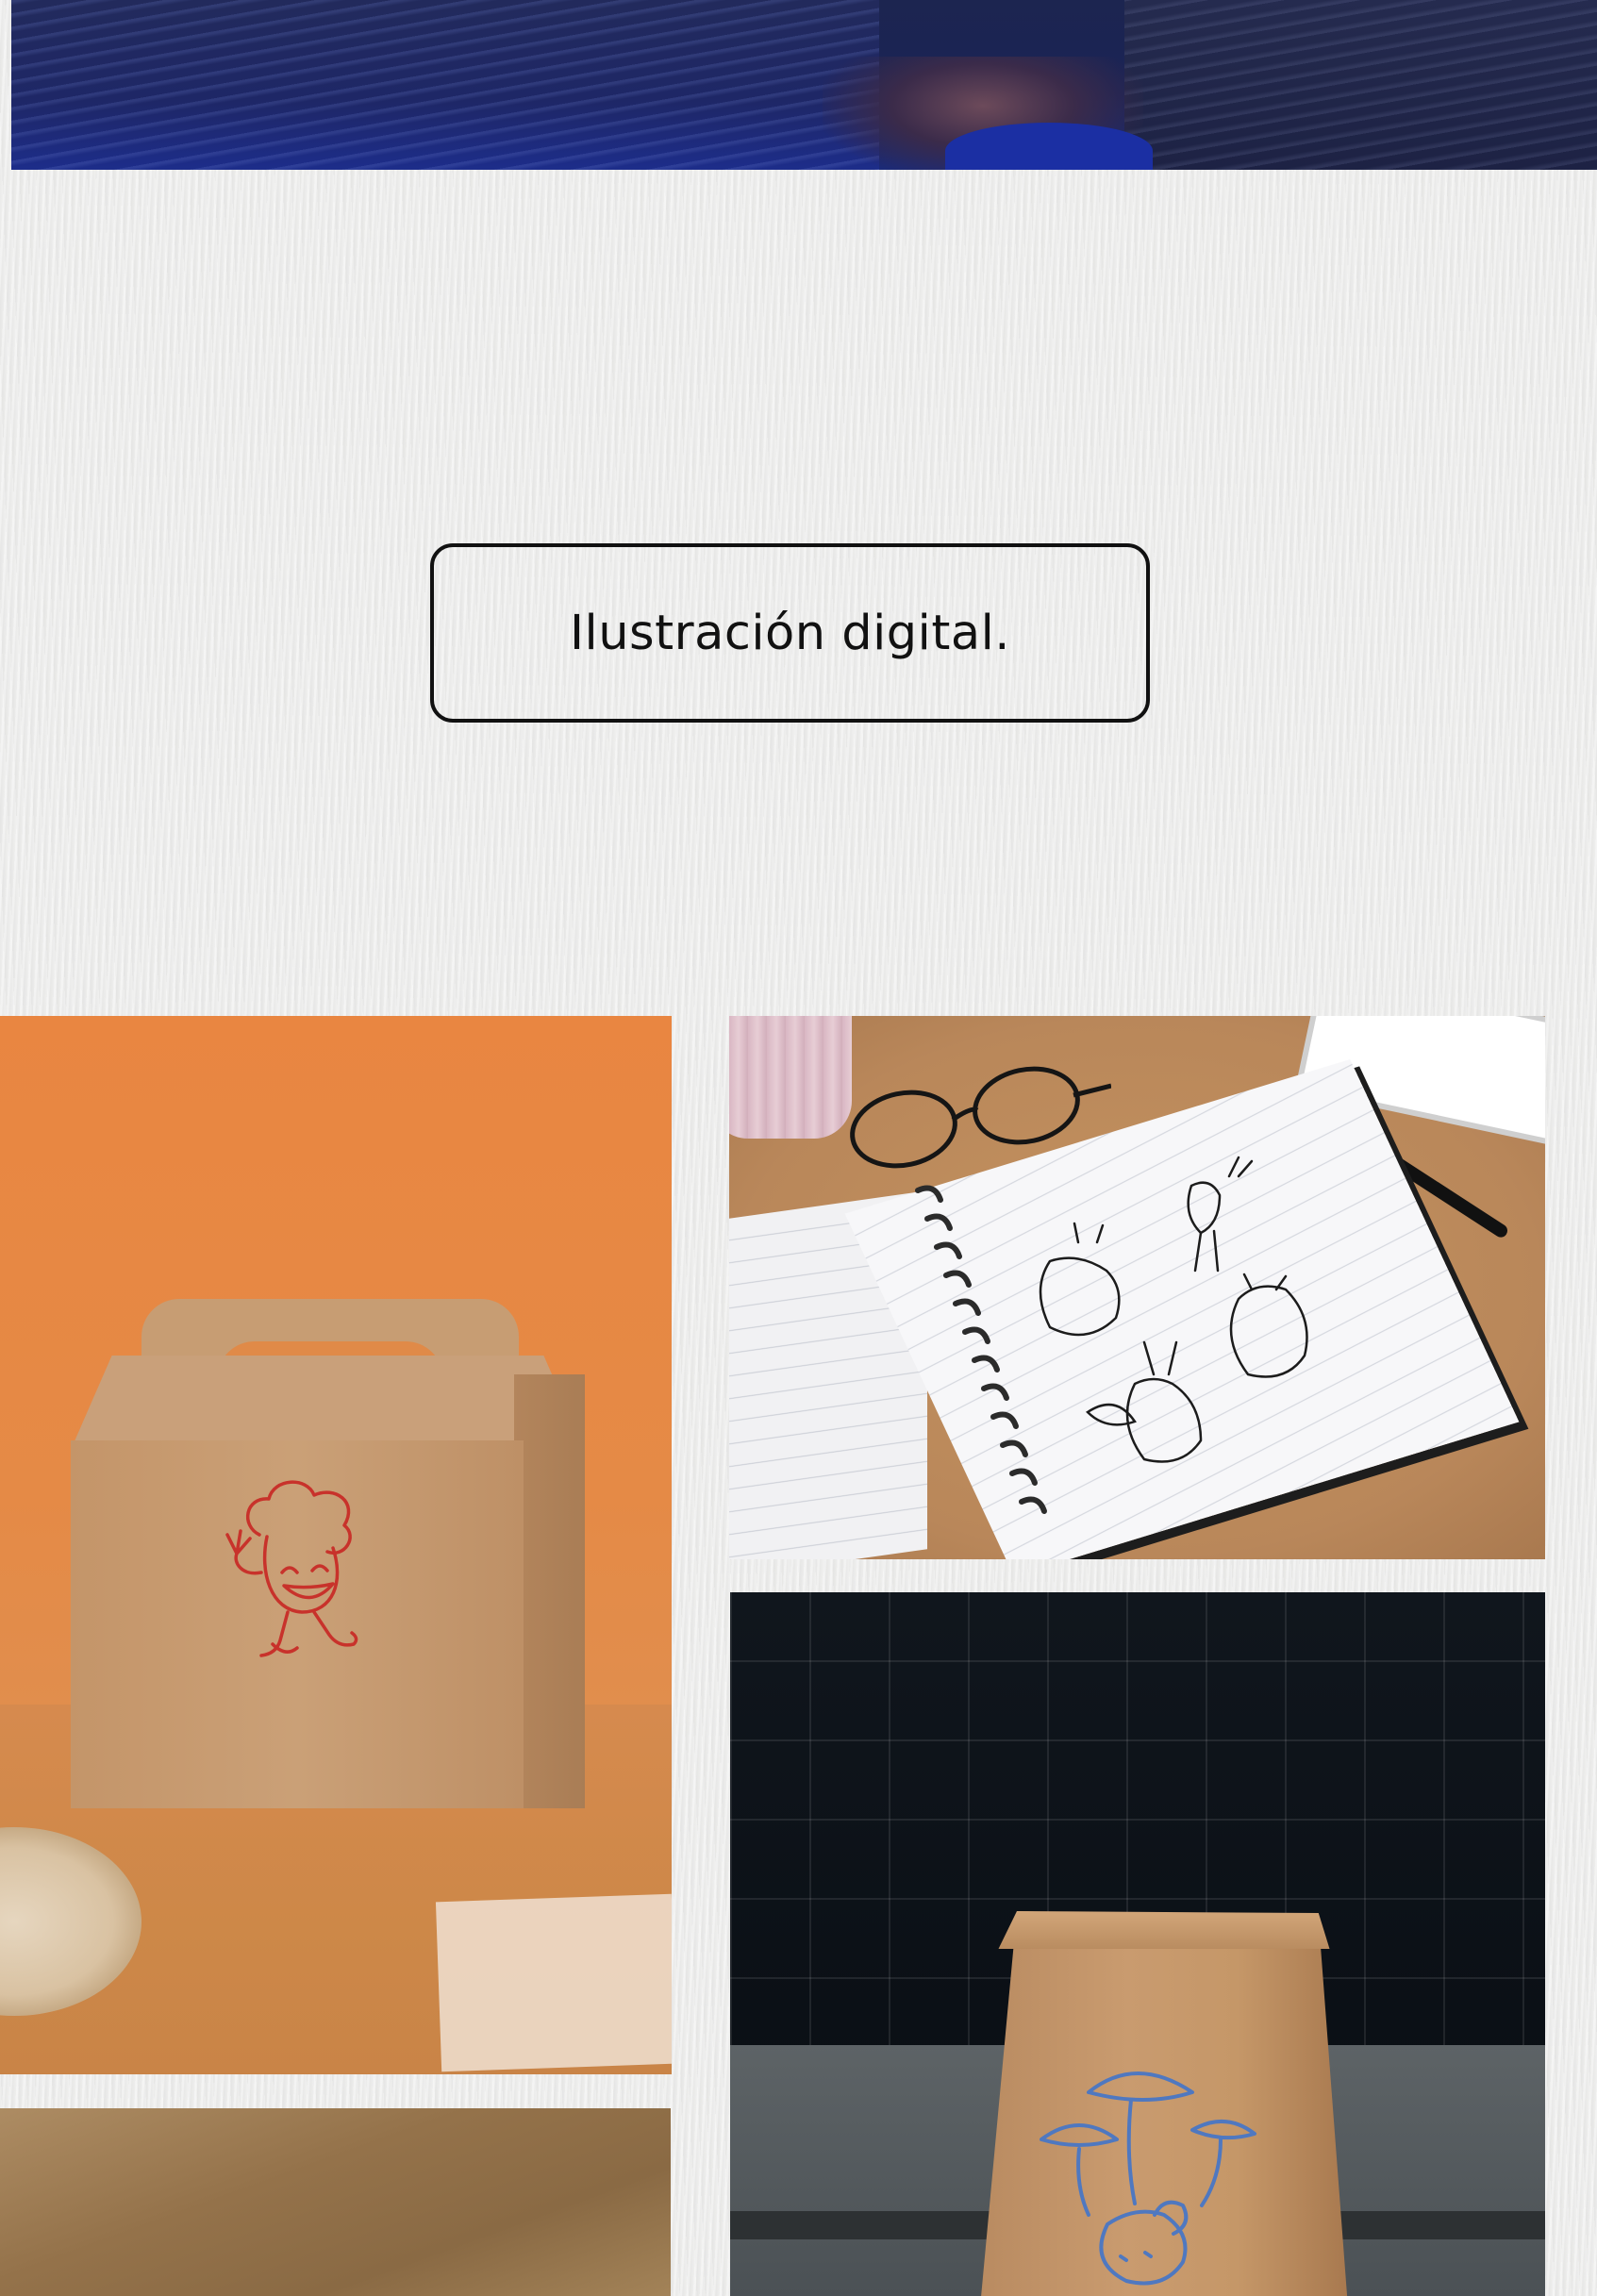  I want to click on mushroom-illustration-icon, so click(1148, 2178).